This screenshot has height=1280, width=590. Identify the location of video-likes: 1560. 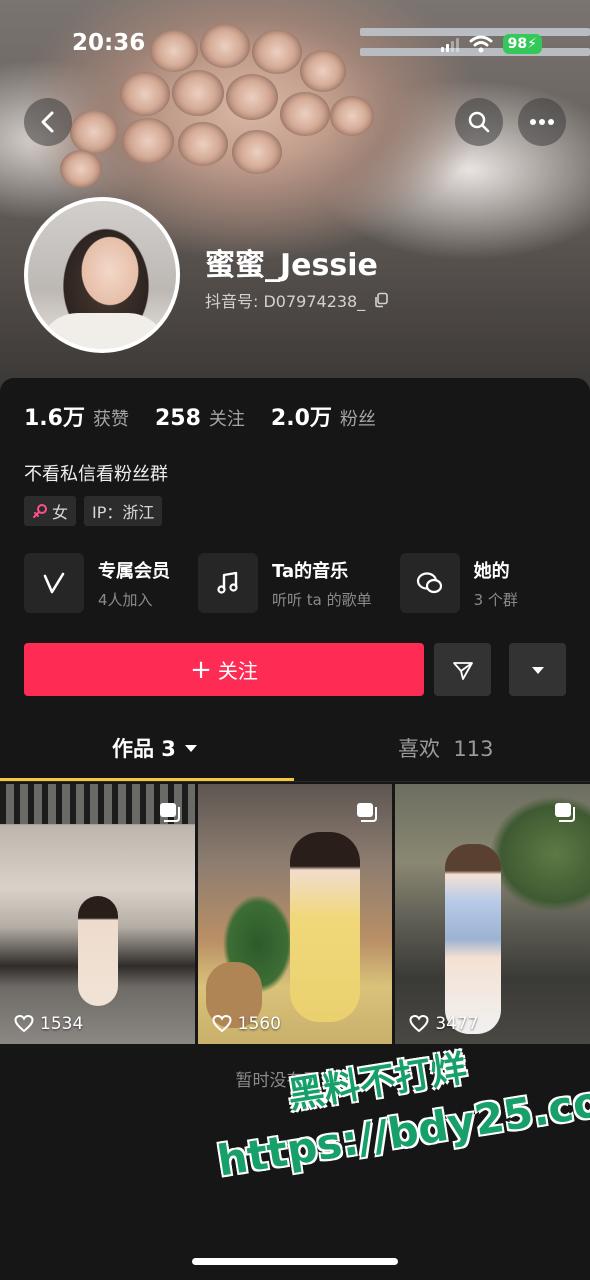
(246, 1024).